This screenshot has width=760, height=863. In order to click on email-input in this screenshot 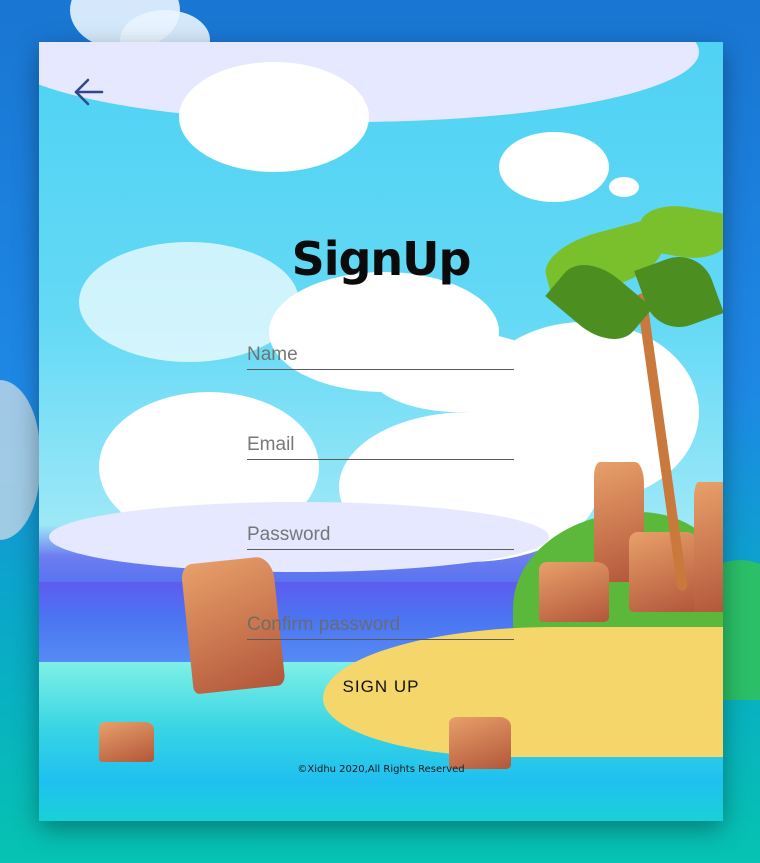, I will do `click(380, 441)`.